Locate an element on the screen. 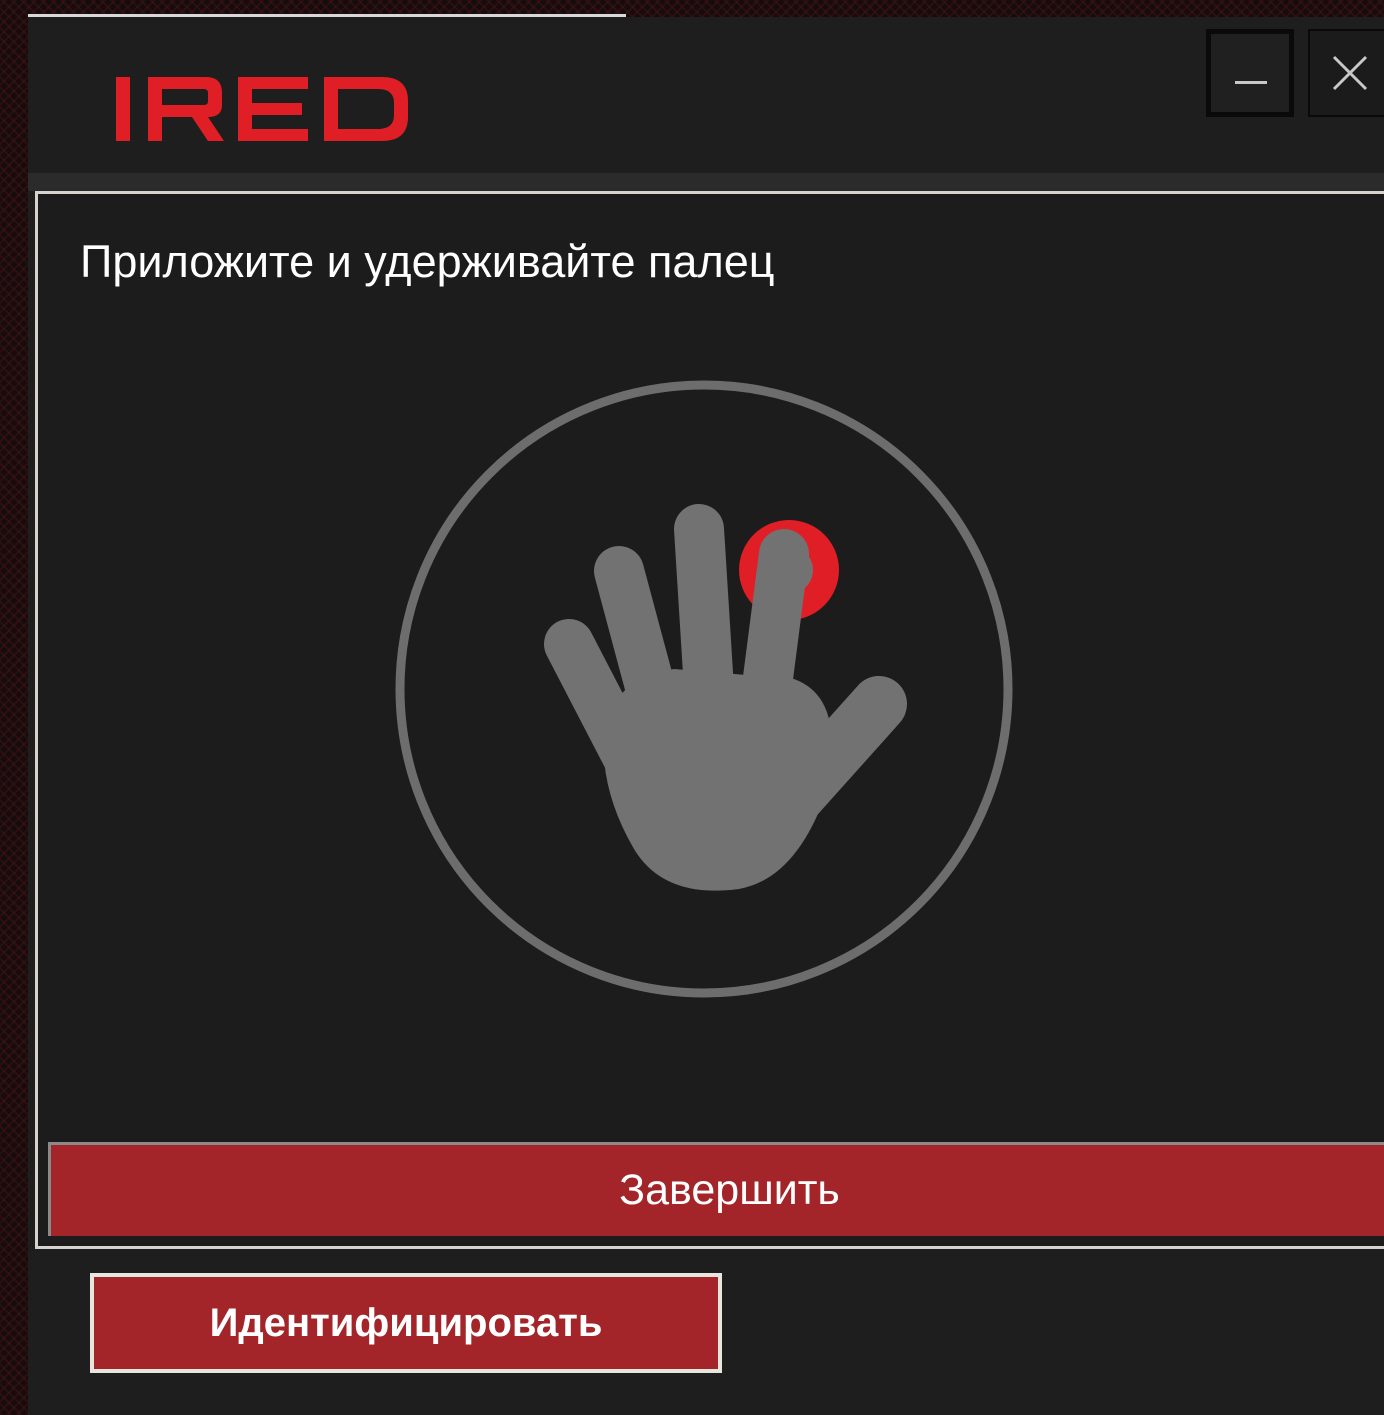  close-button is located at coordinates (1346, 73).